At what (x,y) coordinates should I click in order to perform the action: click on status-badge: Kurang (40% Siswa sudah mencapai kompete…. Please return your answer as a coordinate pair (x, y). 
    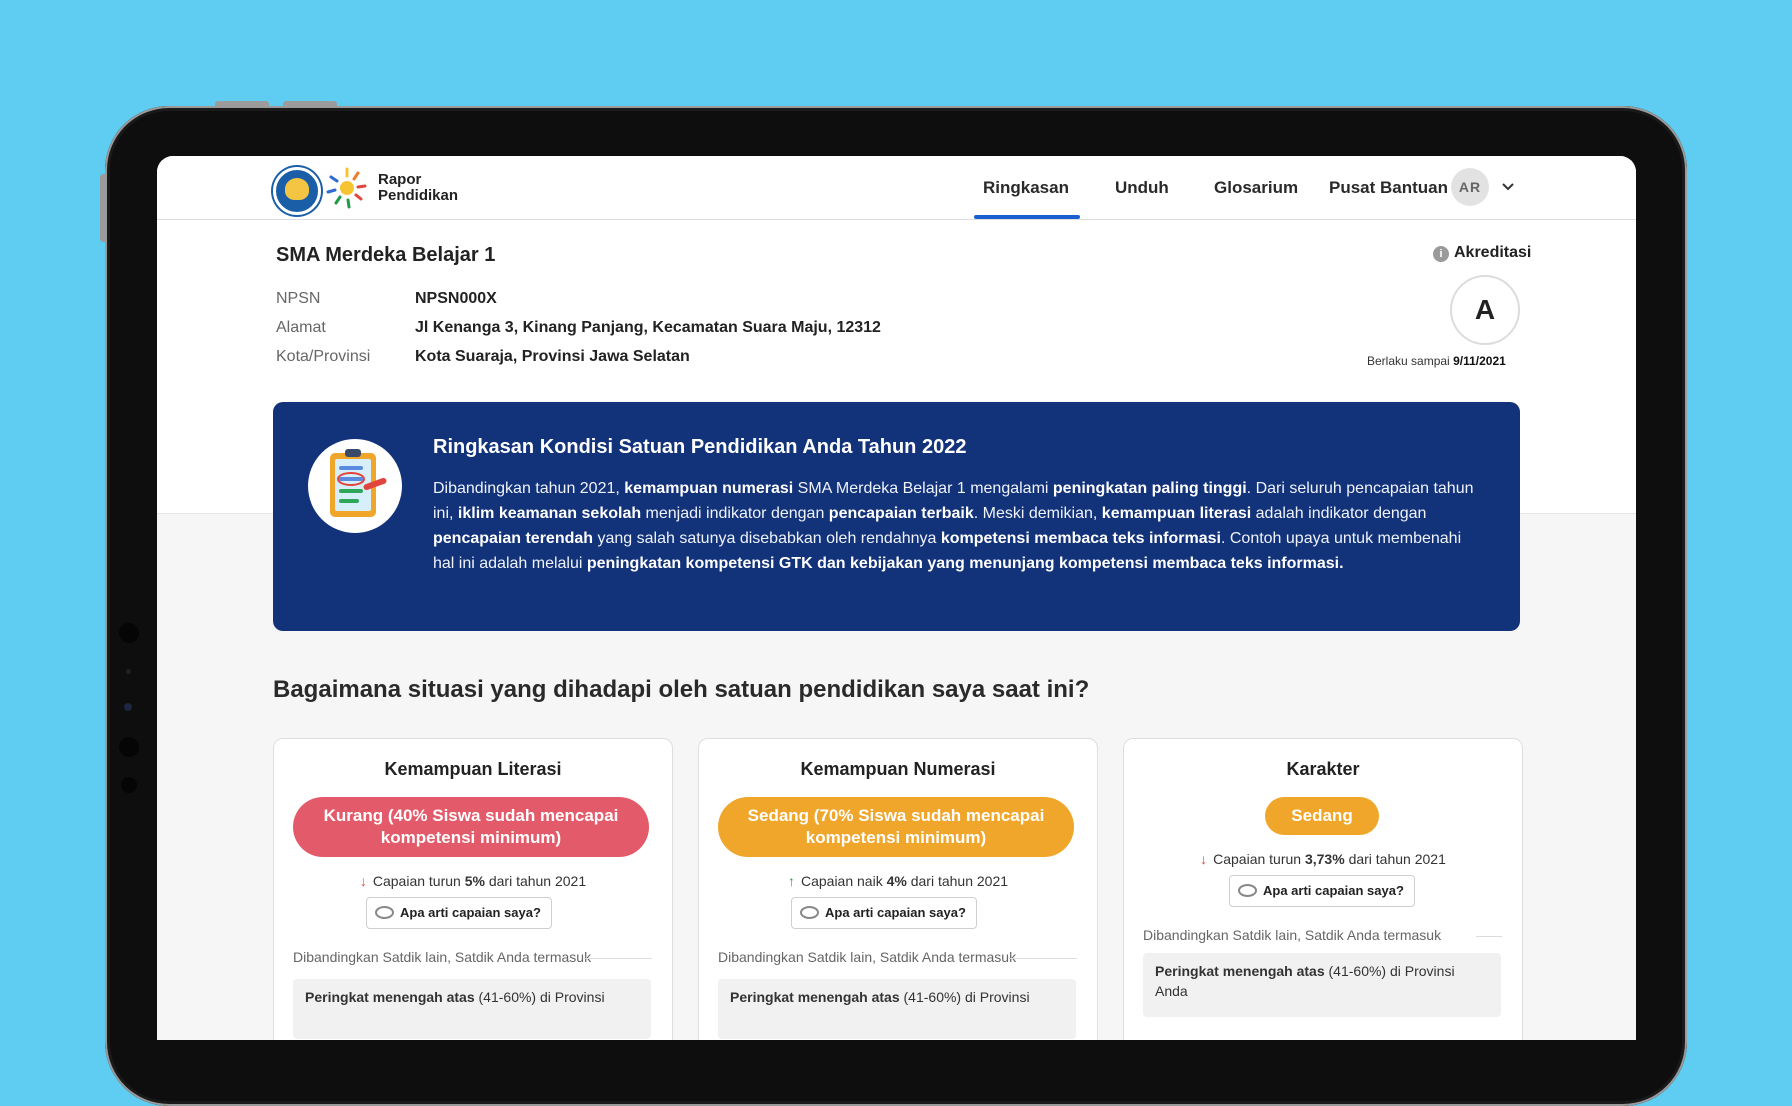
    Looking at the image, I should click on (471, 827).